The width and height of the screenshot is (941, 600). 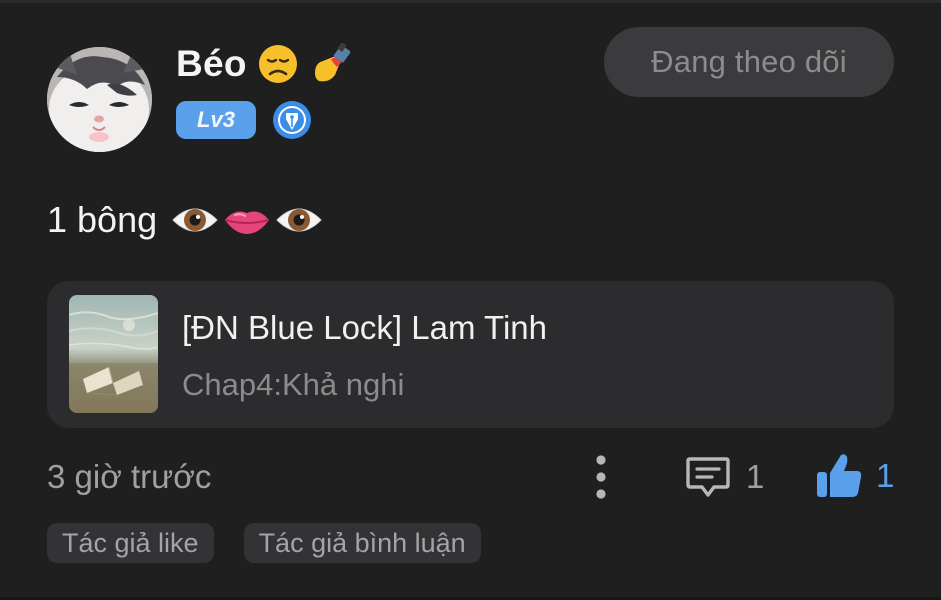 I want to click on username: Béo, so click(x=211, y=64).